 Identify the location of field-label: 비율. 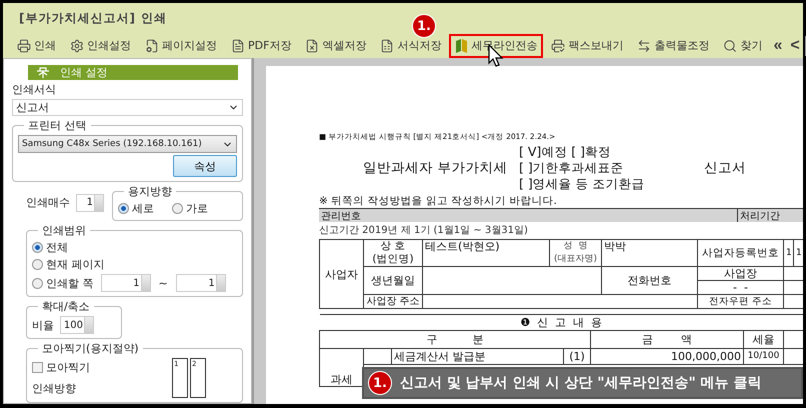
(43, 325).